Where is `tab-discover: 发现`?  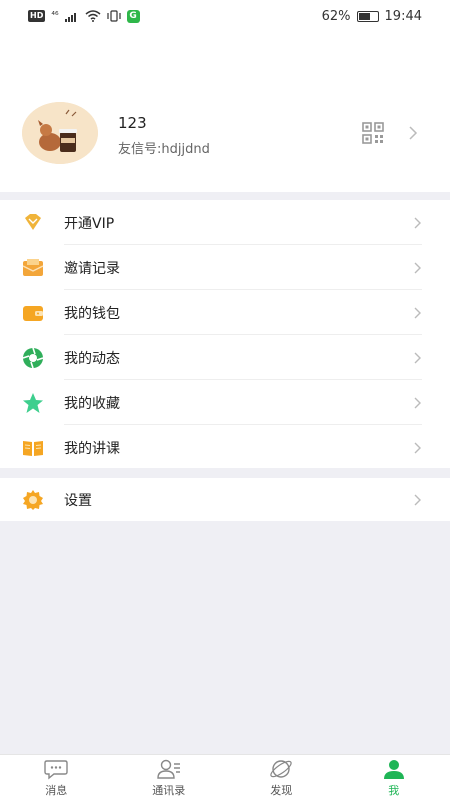
tab-discover: 发现 is located at coordinates (281, 777).